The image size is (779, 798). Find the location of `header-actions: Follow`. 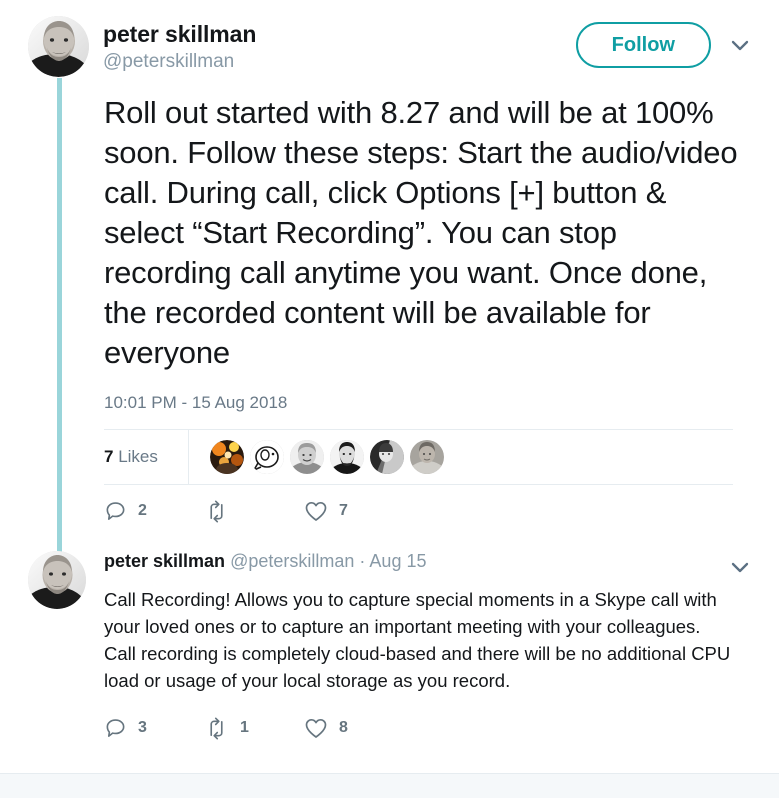

header-actions: Follow is located at coordinates (665, 42).